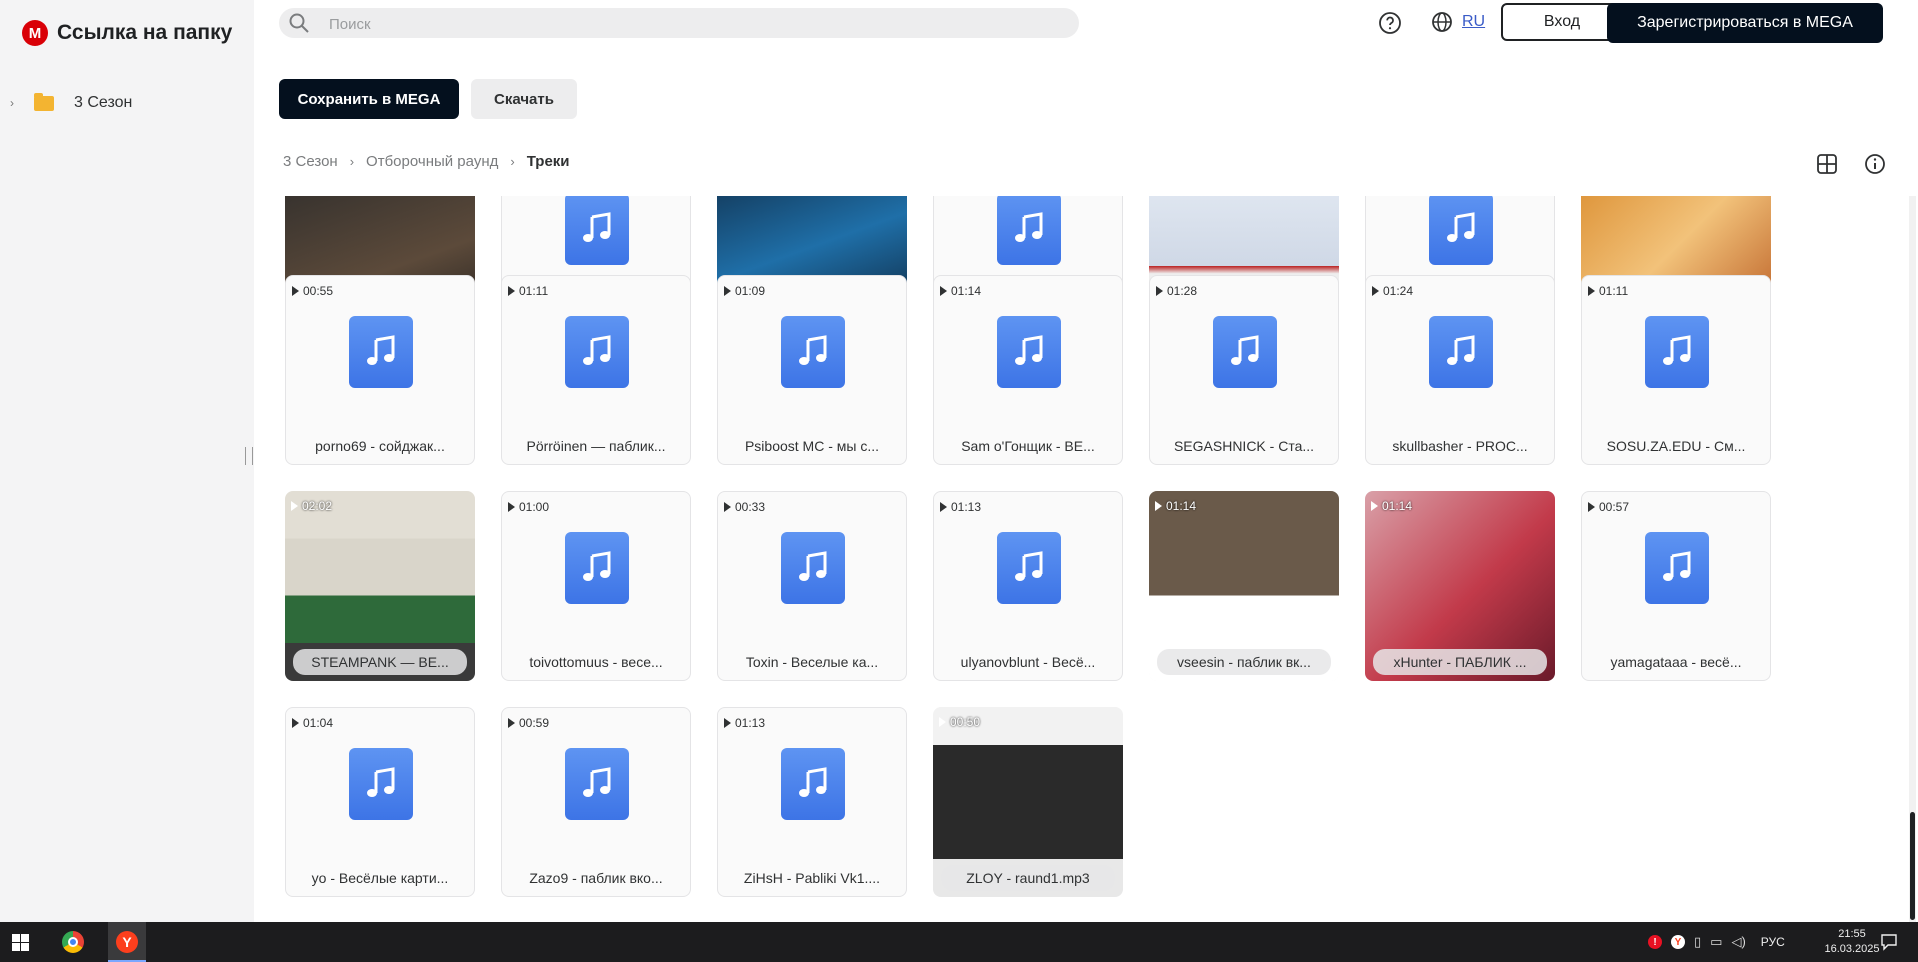 The width and height of the screenshot is (1918, 962). Describe the element at coordinates (1889, 944) in the screenshot. I see `notification-icon` at that location.